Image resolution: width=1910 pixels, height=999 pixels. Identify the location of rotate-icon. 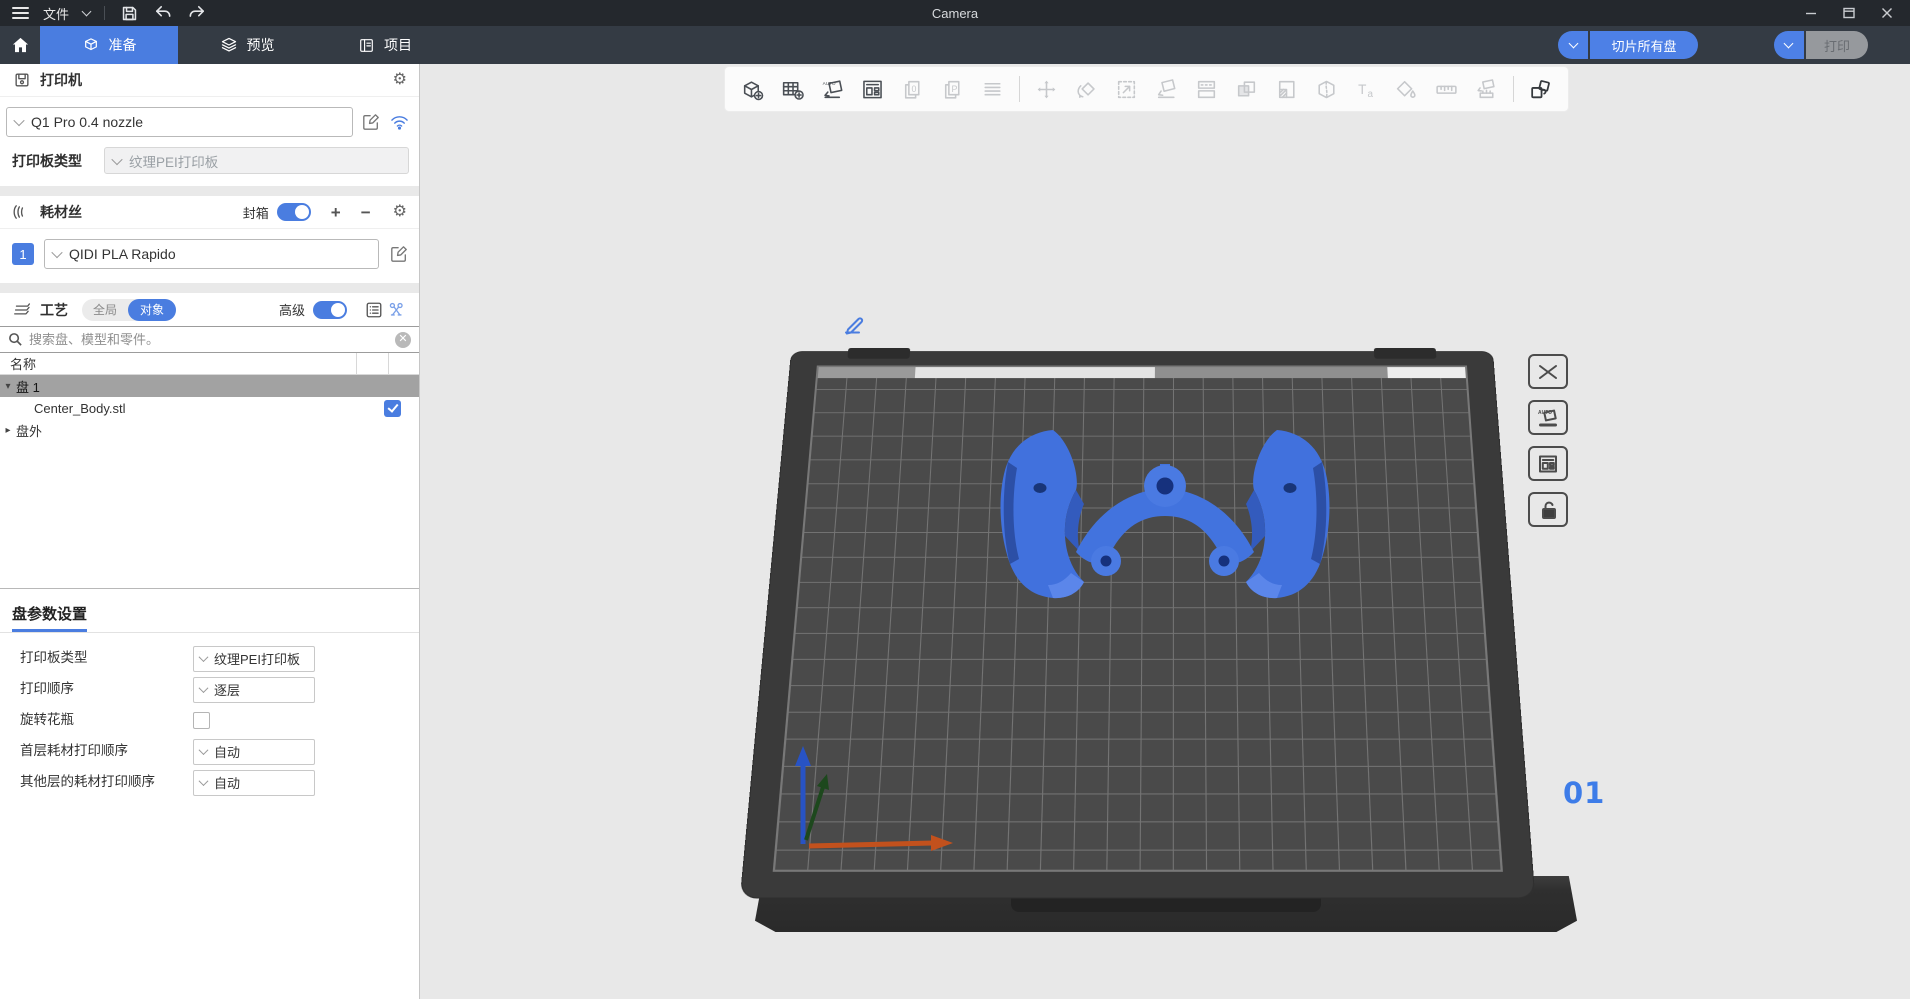
(1086, 89).